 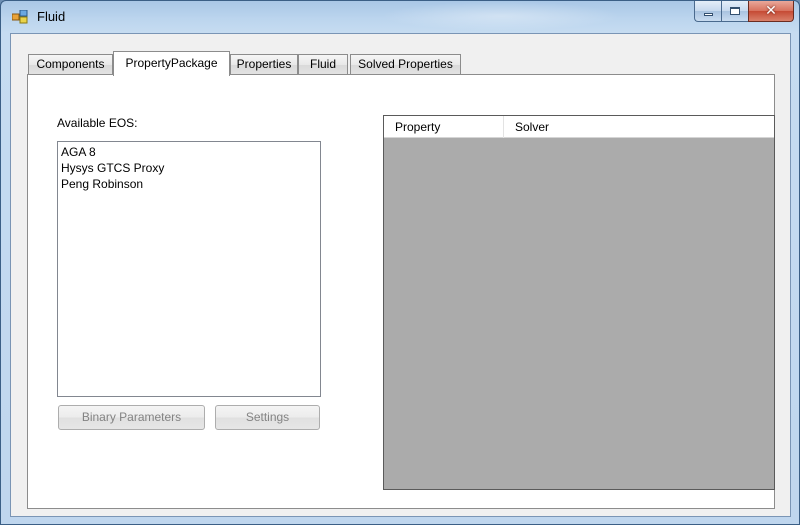 I want to click on maximize-button, so click(x=734, y=11).